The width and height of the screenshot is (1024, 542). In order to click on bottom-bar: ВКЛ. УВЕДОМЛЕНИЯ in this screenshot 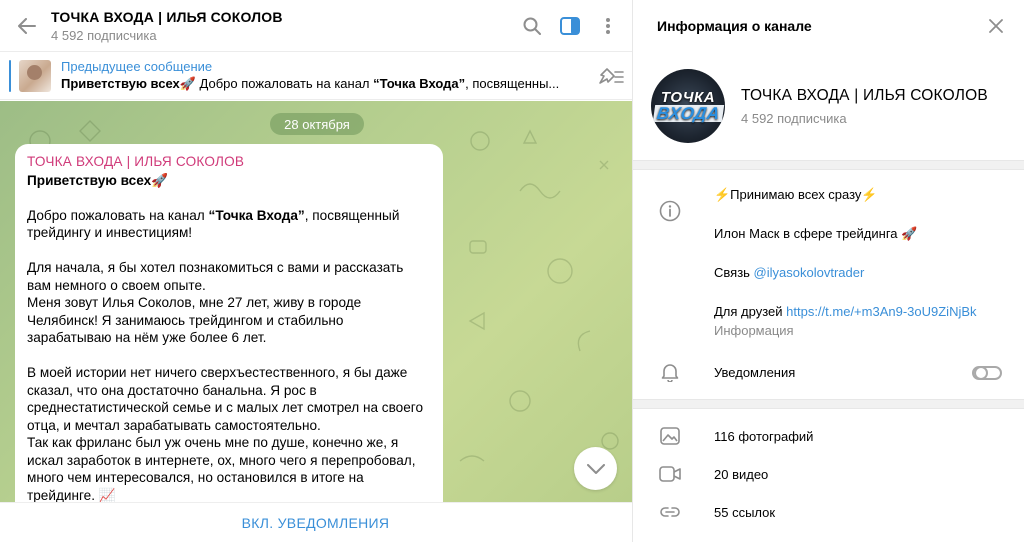, I will do `click(316, 522)`.